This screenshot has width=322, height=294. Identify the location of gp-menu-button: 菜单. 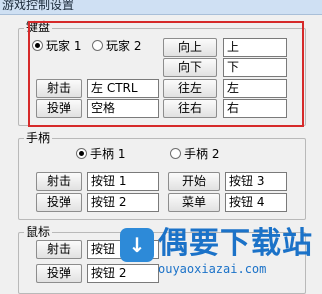
(194, 202).